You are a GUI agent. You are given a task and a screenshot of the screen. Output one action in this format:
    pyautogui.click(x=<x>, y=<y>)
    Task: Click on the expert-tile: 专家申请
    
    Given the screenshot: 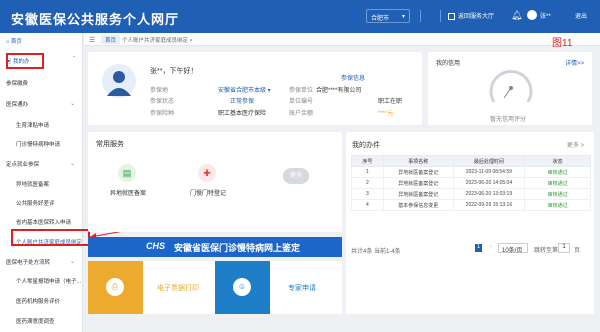 What is the action you would take?
    pyautogui.click(x=306, y=287)
    